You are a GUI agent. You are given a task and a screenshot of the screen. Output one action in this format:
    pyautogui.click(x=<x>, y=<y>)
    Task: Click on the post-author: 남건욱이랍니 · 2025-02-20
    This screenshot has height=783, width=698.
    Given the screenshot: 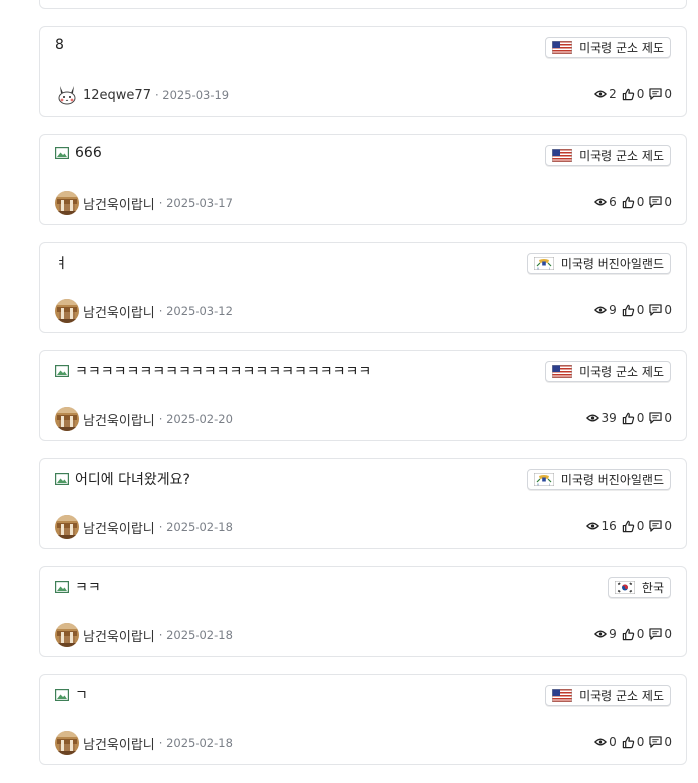 What is the action you would take?
    pyautogui.click(x=144, y=419)
    